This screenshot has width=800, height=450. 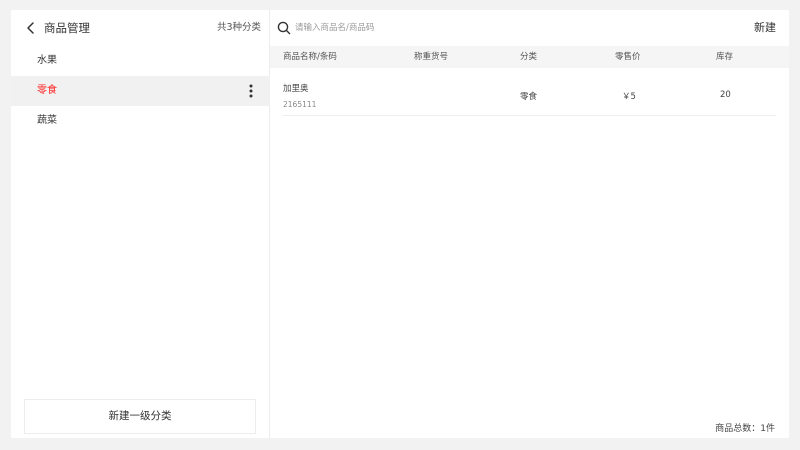 I want to click on category-count: 共3种分类, so click(x=238, y=27).